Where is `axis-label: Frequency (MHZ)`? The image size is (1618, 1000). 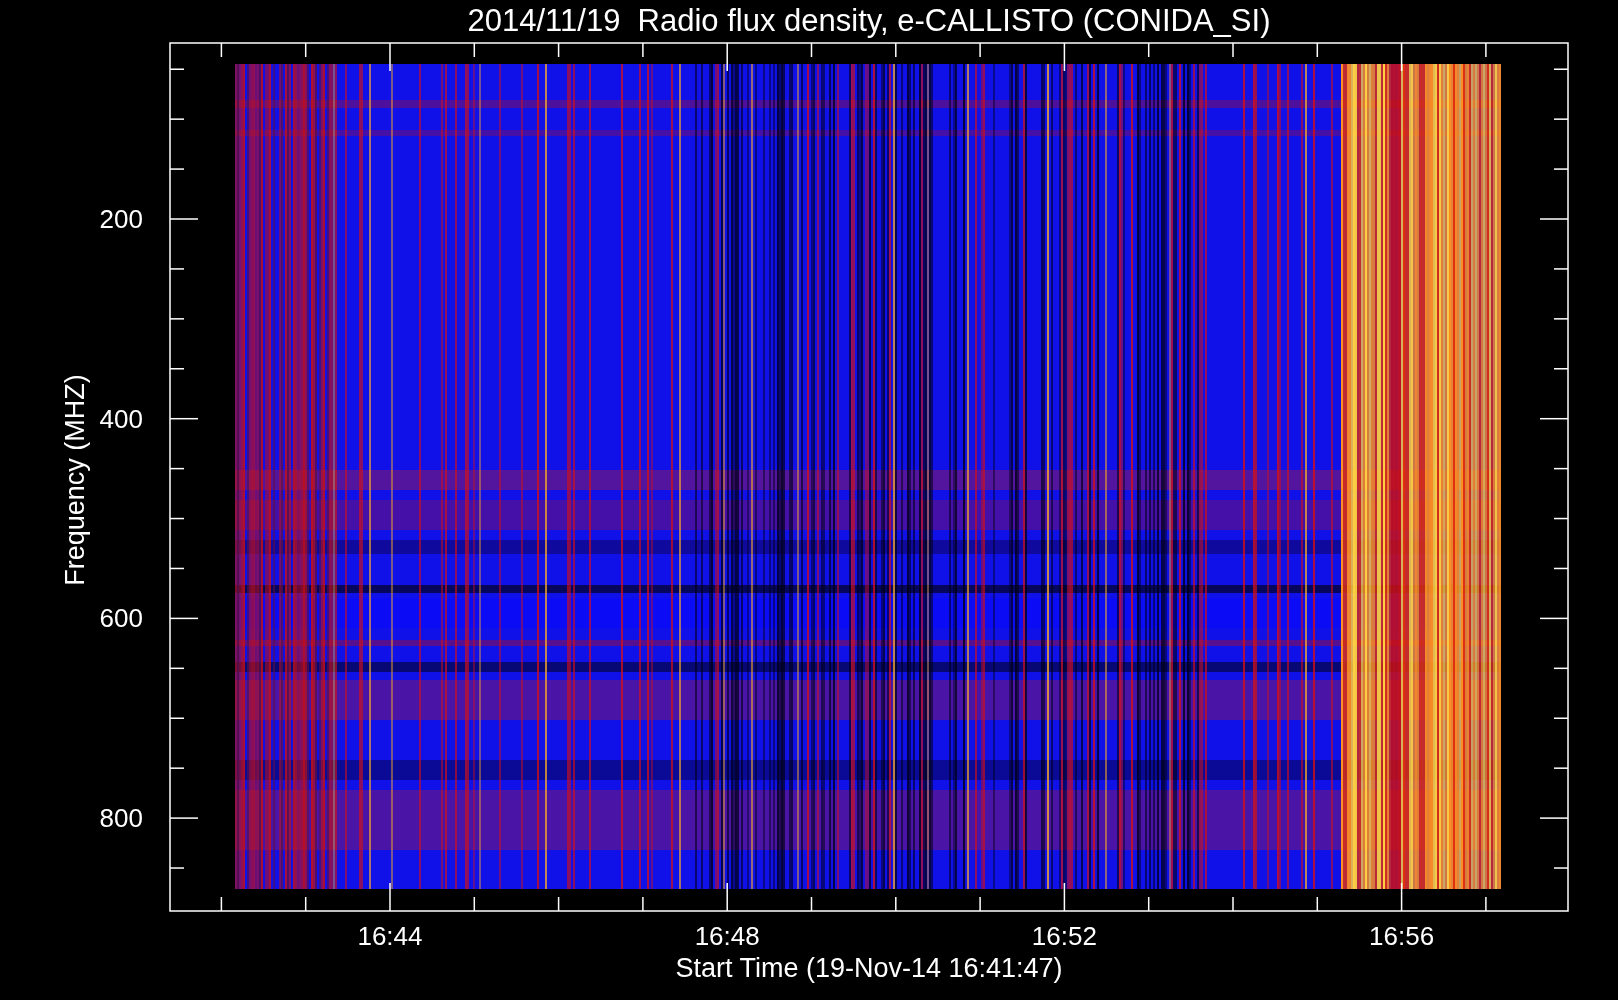 axis-label: Frequency (MHZ) is located at coordinates (75, 480).